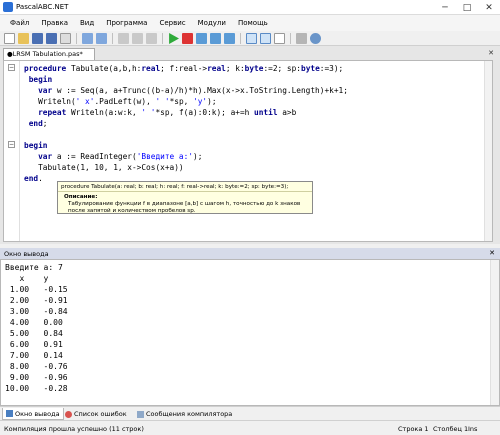  I want to click on help-icon, so click(315, 38).